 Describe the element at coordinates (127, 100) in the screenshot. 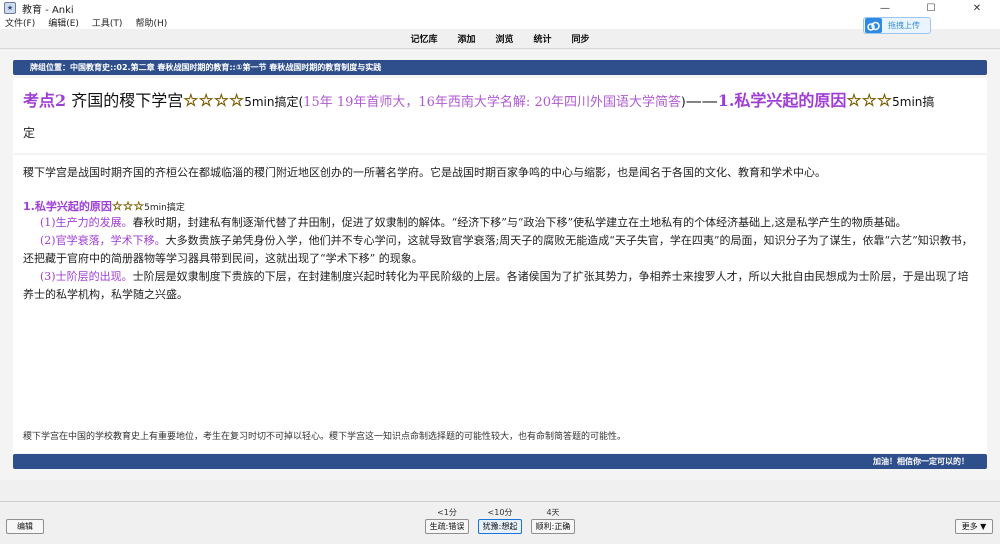

I see `topic-title: 齐国的稷下学宫` at that location.